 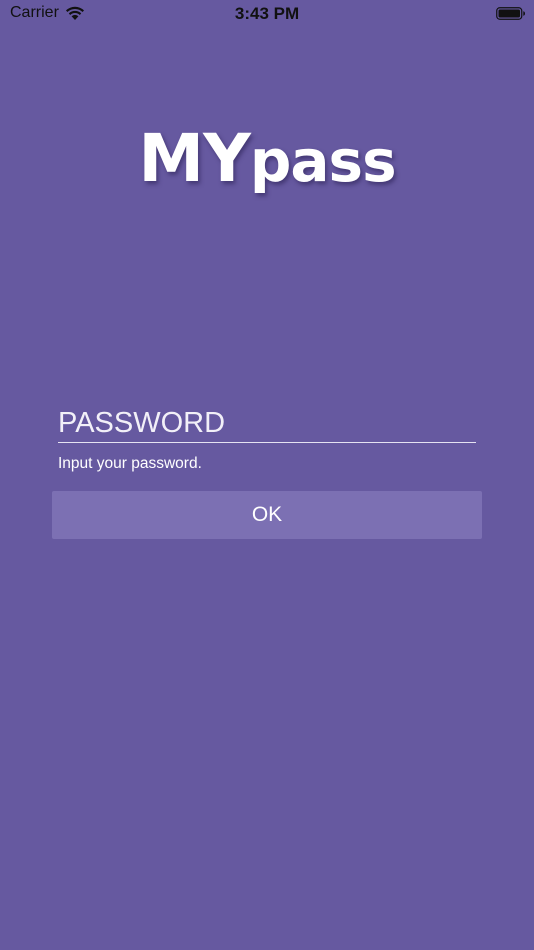 What do you see at coordinates (511, 13) in the screenshot?
I see `battery-icon` at bounding box center [511, 13].